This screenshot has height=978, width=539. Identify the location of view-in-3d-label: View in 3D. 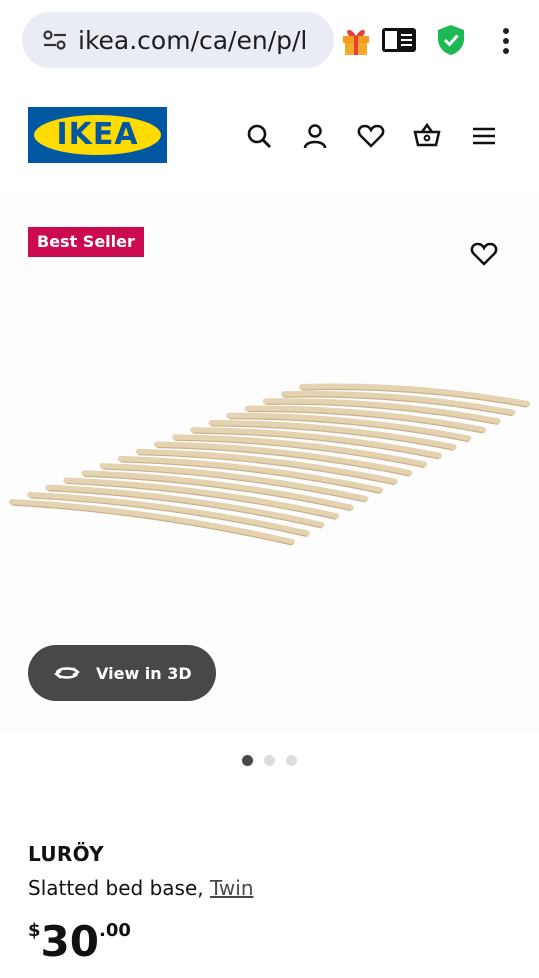
(144, 673).